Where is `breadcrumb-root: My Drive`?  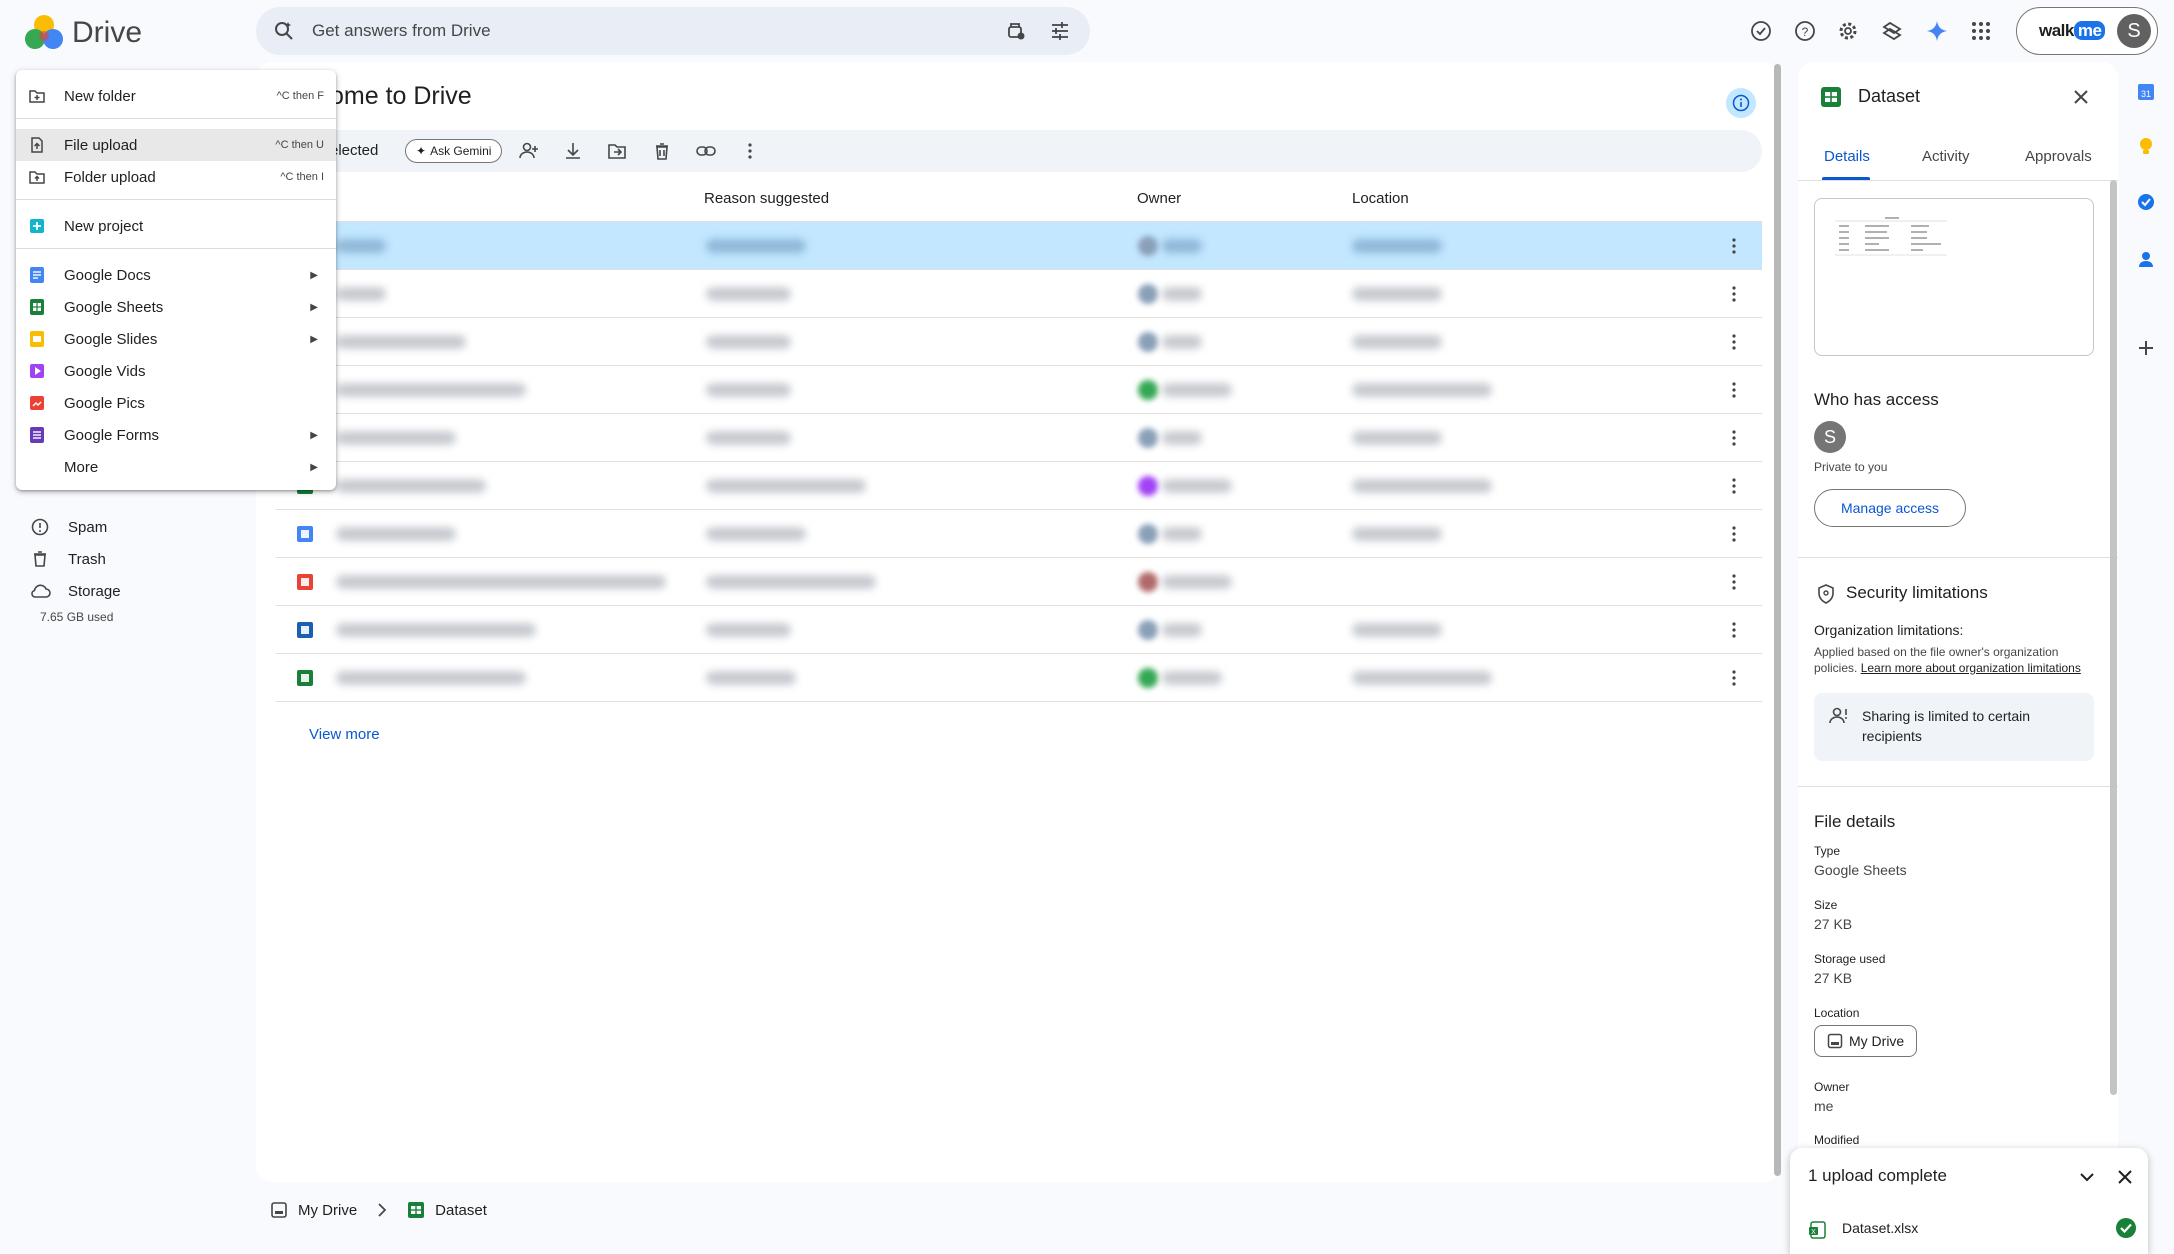 breadcrumb-root: My Drive is located at coordinates (327, 1210).